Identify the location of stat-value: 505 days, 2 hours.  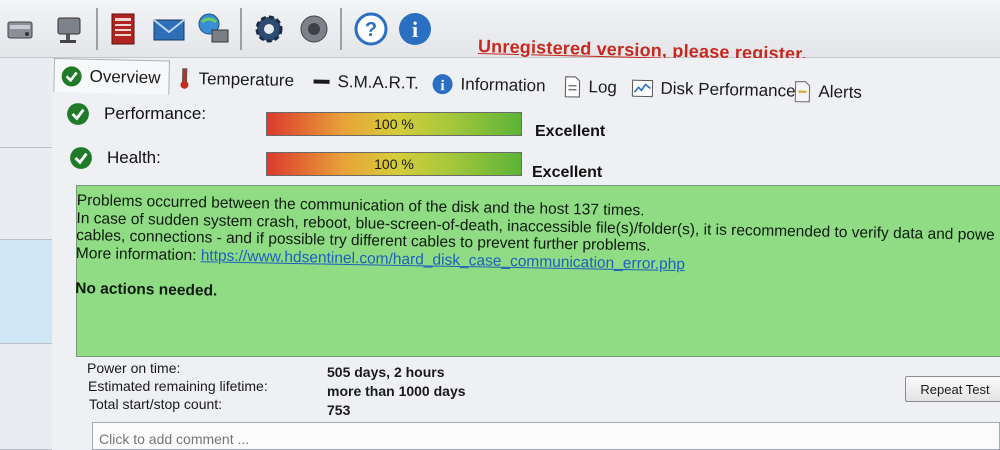
(386, 372).